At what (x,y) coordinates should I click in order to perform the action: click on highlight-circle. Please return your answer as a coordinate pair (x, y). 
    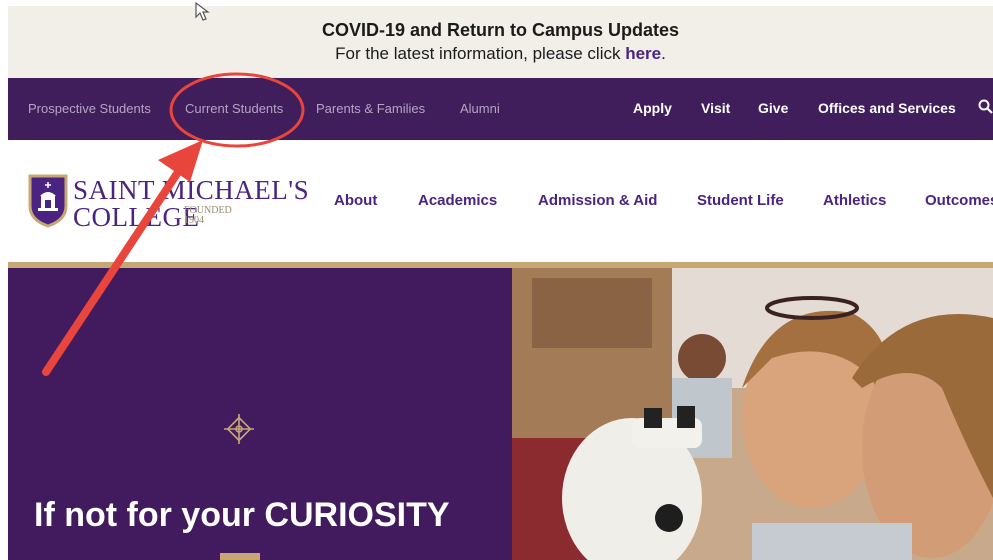
    Looking at the image, I should click on (237, 110).